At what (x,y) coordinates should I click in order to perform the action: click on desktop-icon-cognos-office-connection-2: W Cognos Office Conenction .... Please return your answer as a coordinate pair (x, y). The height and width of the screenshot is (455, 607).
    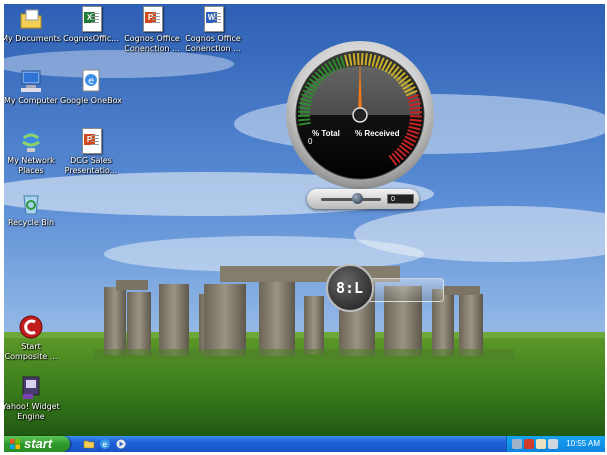
    Looking at the image, I should click on (213, 30).